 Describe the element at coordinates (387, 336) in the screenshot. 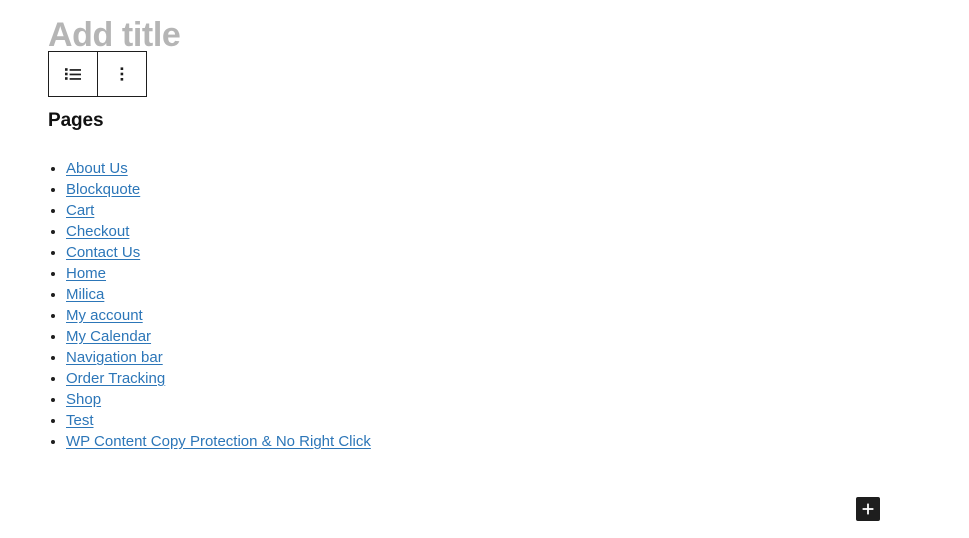

I see `list-item: My Calendar` at that location.